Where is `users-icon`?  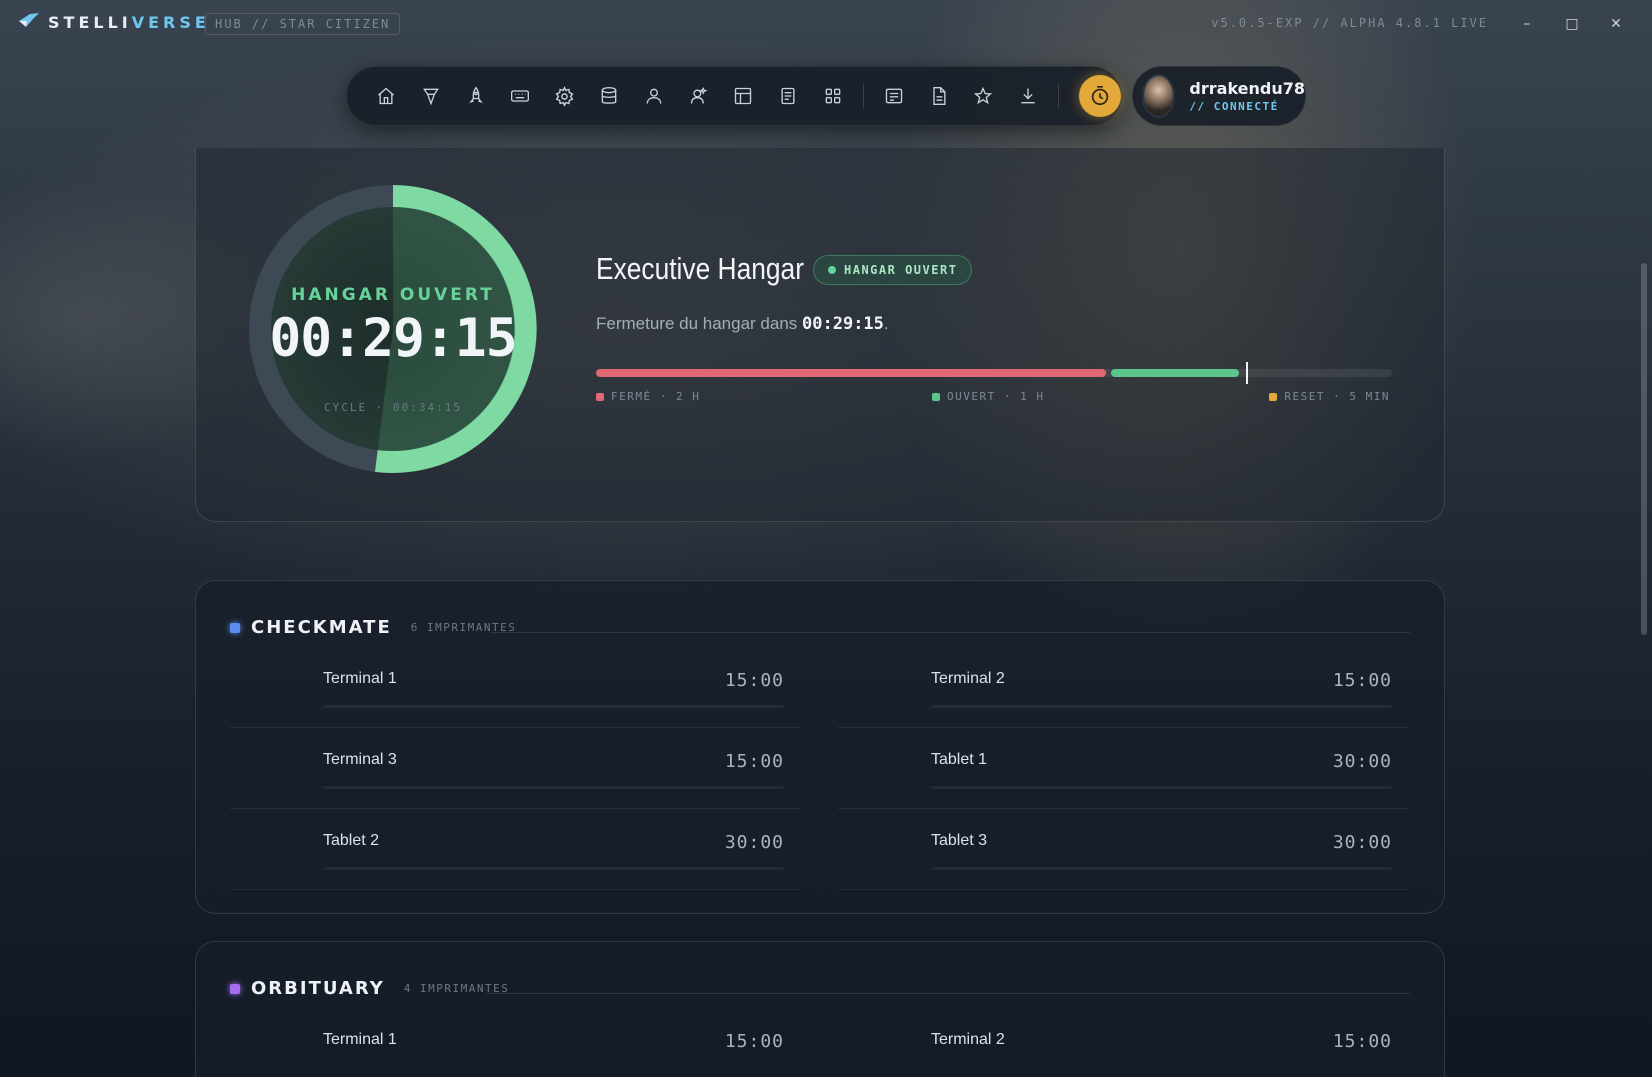 users-icon is located at coordinates (698, 96).